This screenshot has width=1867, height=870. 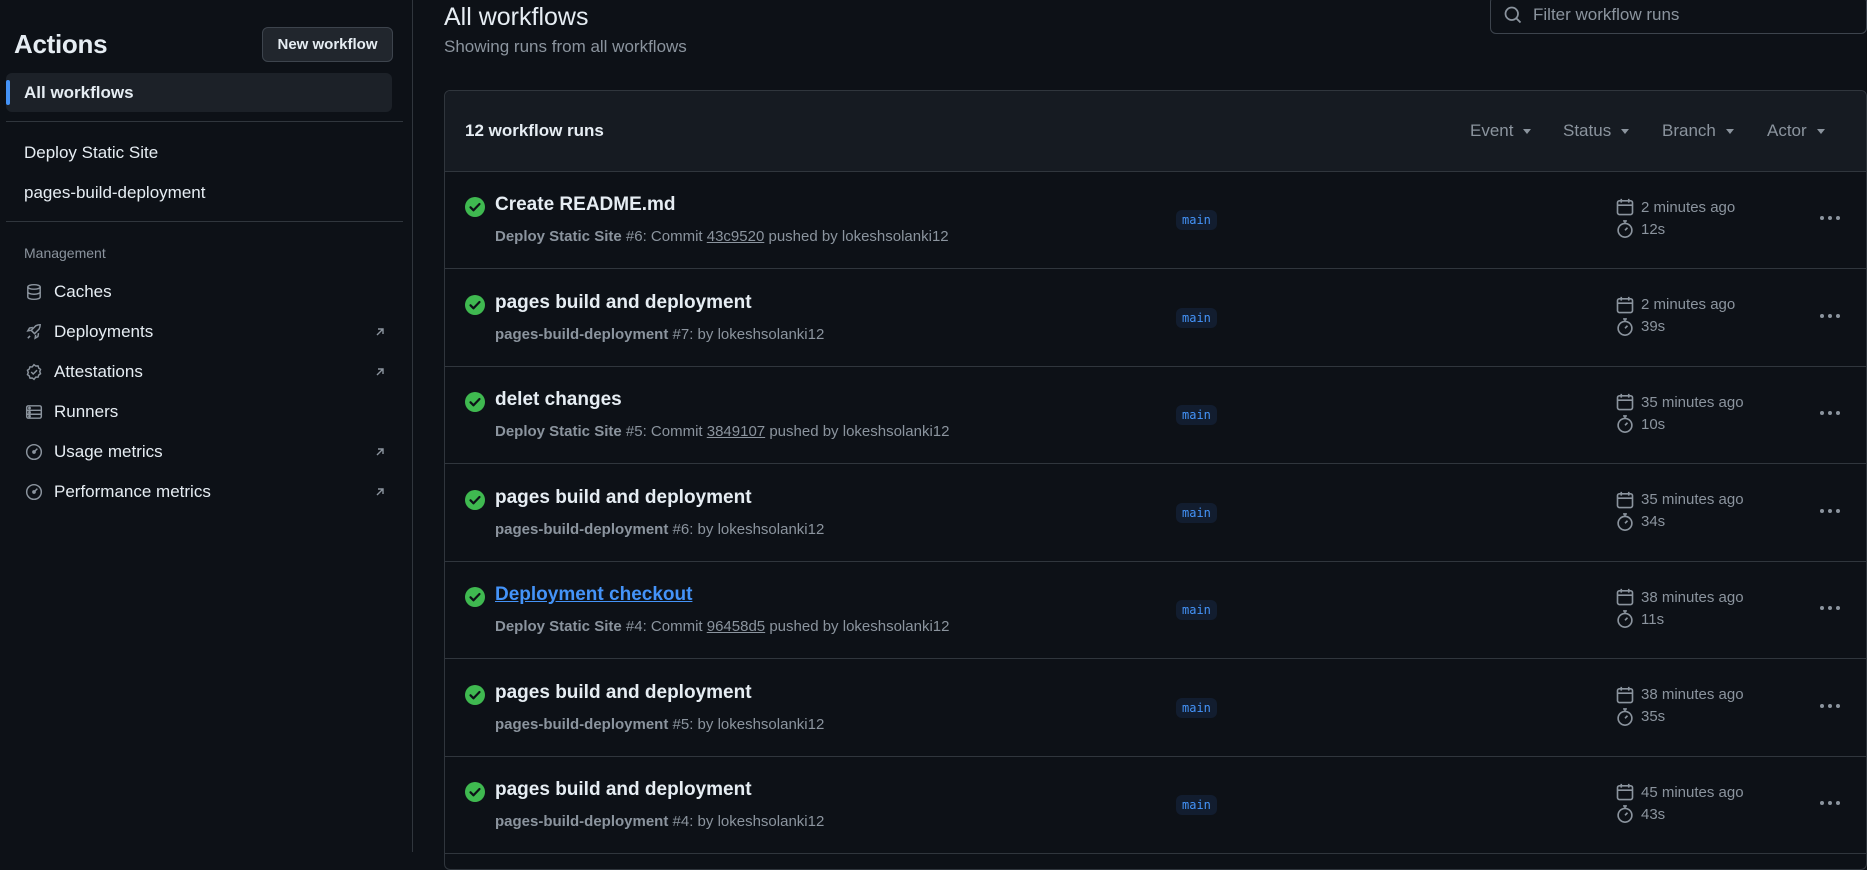 I want to click on run-workflow-name: pages-build-deployment, so click(x=582, y=529).